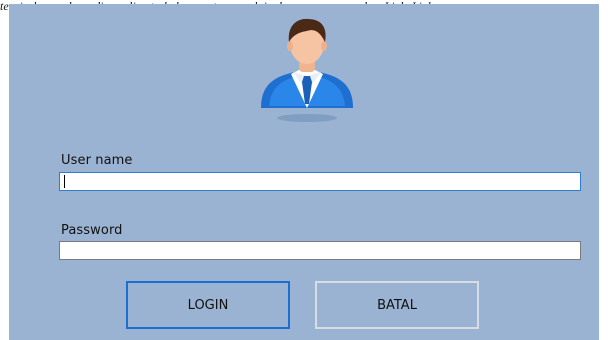 This screenshot has width=608, height=340. I want to click on text-caret, so click(64, 181).